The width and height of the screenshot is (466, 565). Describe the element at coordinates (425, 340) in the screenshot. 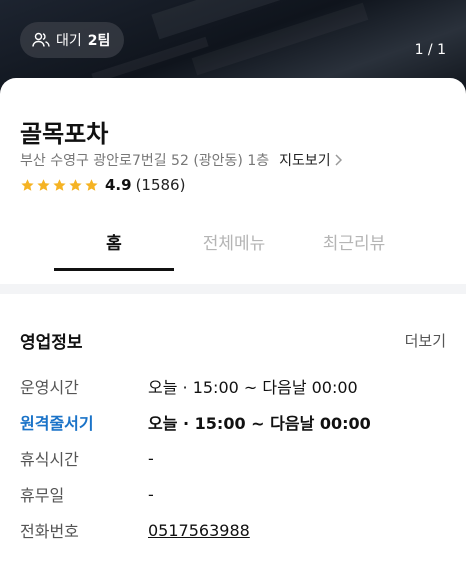

I see `more-link: 더보기` at that location.